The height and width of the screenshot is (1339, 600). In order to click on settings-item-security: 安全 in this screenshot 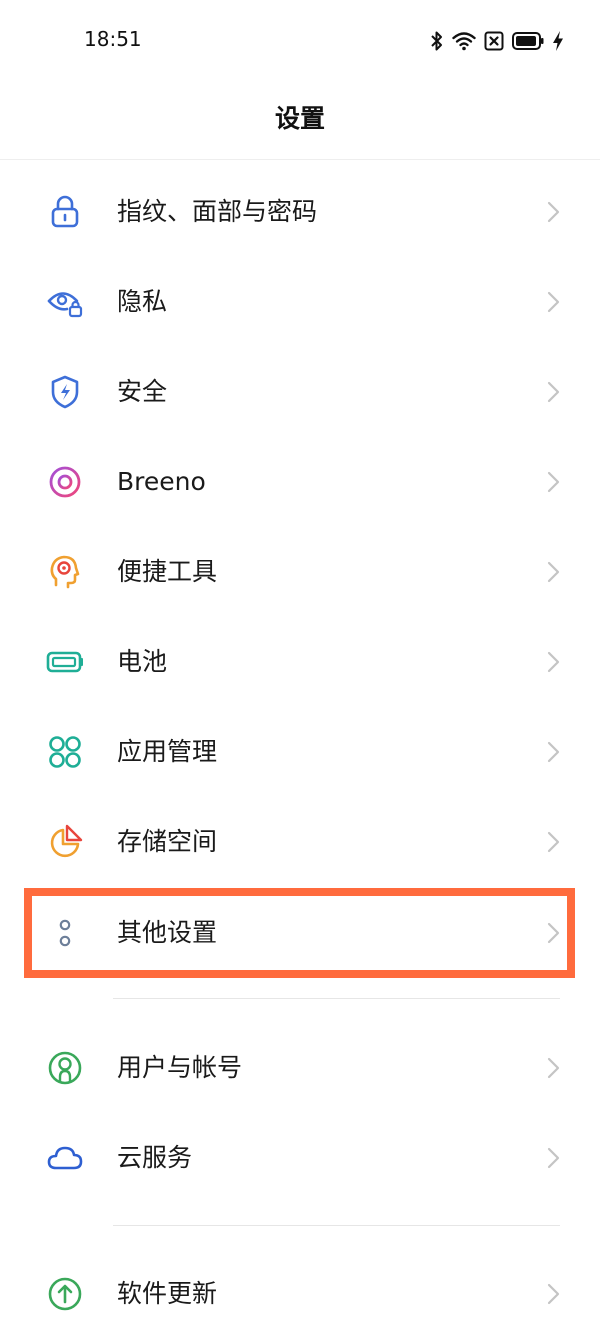, I will do `click(300, 392)`.